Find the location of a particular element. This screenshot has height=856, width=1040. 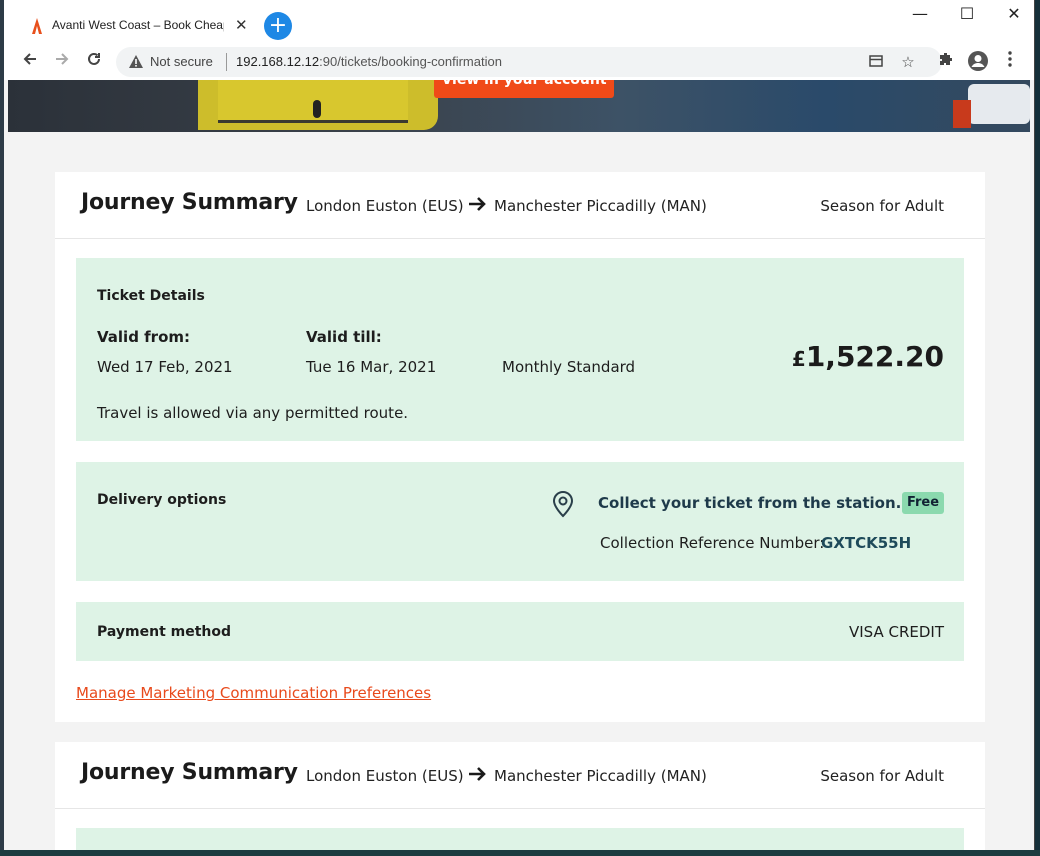

ticket-type-2: Season for Adult is located at coordinates (882, 776).